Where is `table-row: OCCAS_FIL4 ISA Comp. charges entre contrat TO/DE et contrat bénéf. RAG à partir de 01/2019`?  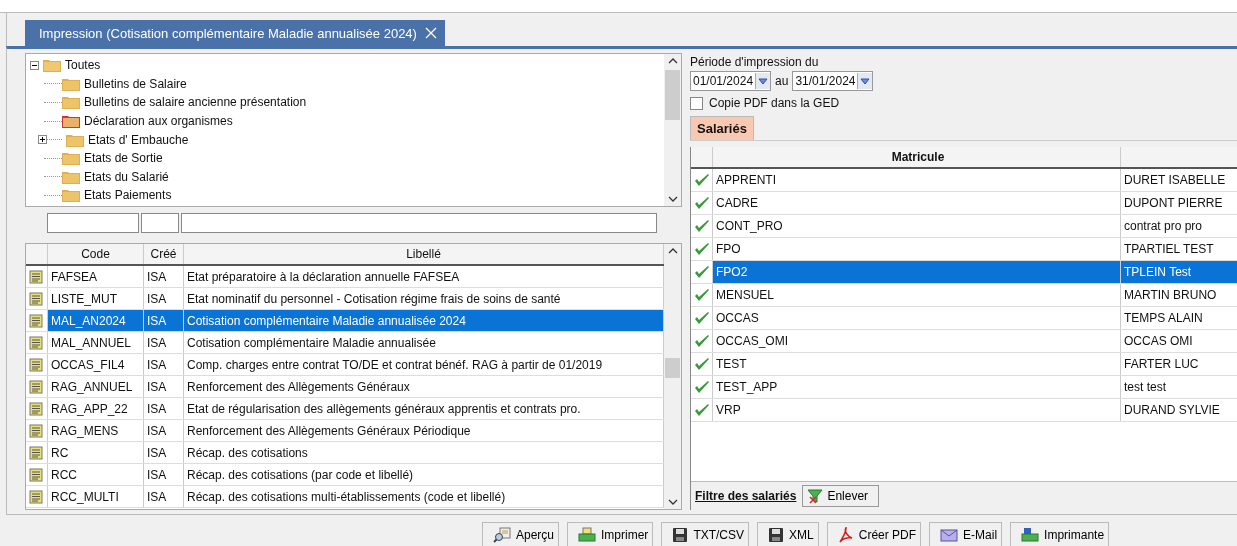
table-row: OCCAS_FIL4 ISA Comp. charges entre contrat TO/DE et contrat bénéf. RAG à partir de 01/2019 is located at coordinates (345, 365).